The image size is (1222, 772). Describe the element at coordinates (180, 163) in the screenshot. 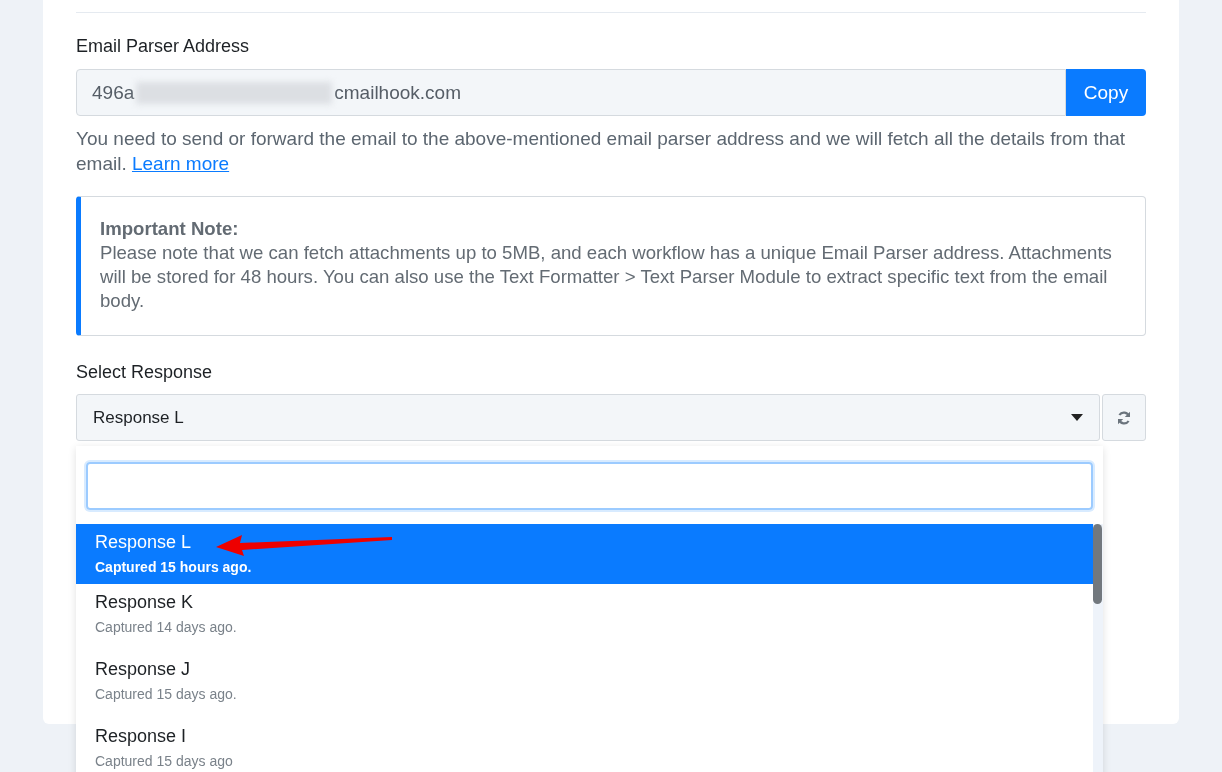

I see `learn-more-link: Learn more` at that location.